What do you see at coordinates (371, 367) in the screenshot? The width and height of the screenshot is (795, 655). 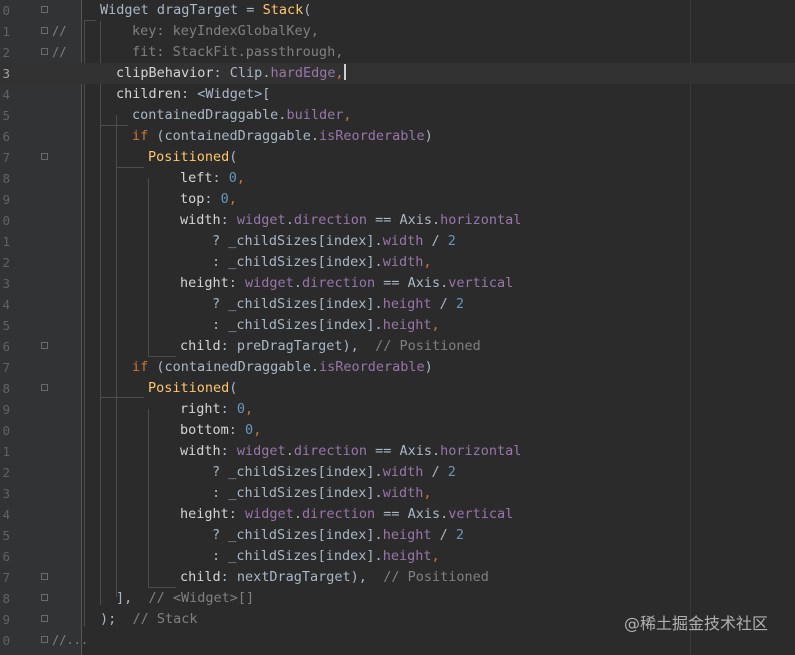 I see `code-token: isReorderable` at bounding box center [371, 367].